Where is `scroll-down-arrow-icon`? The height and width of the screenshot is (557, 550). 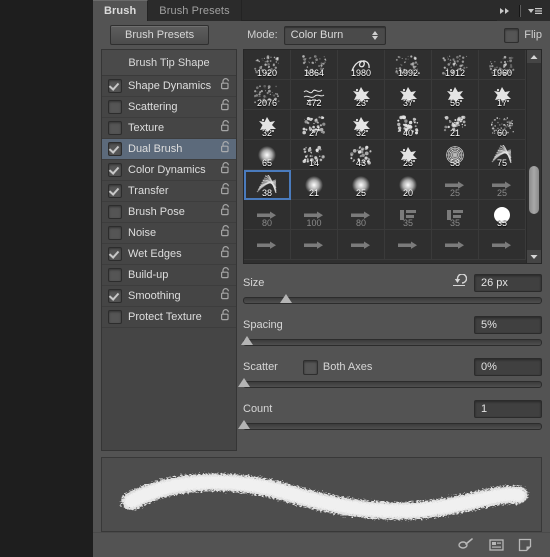
scroll-down-arrow-icon is located at coordinates (534, 256).